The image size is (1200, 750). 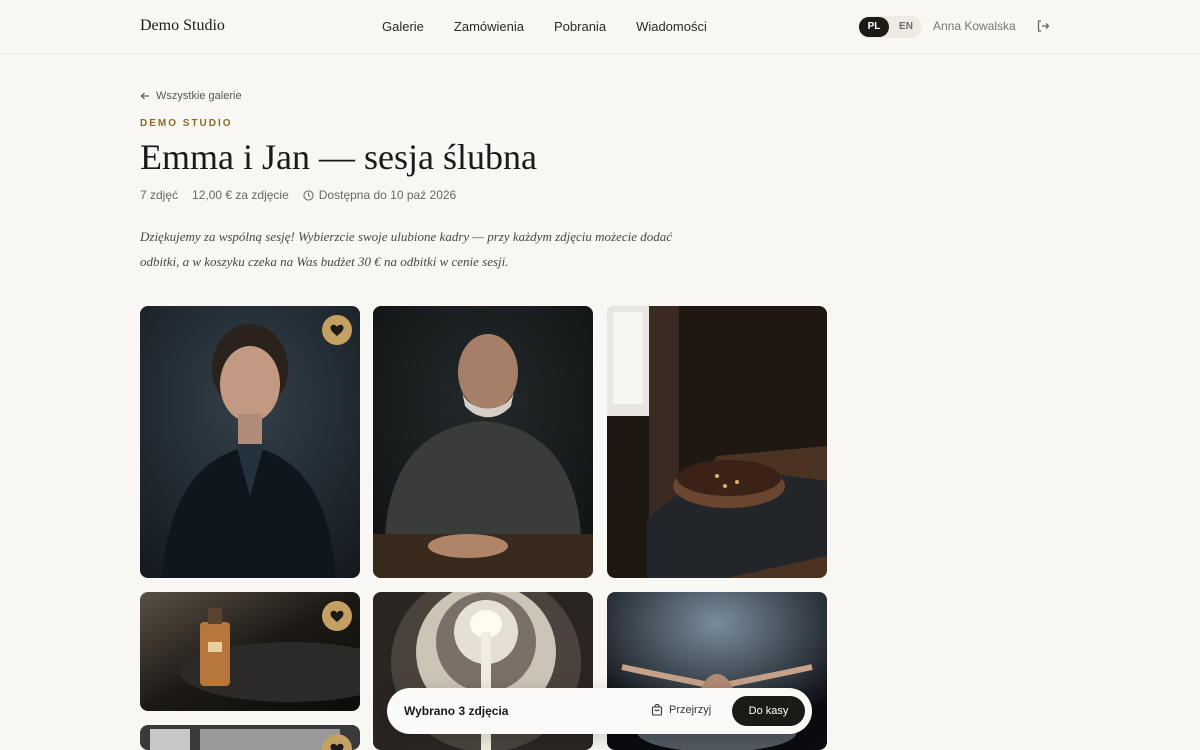 I want to click on nav-messages: Wiadomości, so click(x=671, y=26).